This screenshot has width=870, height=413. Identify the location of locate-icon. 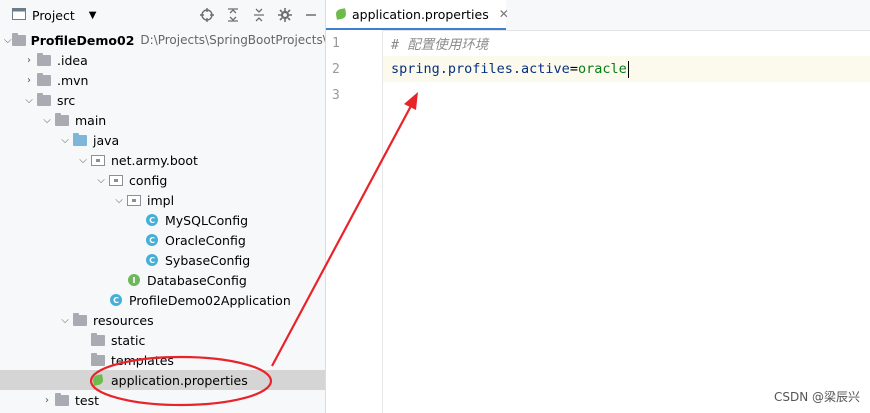
(207, 15).